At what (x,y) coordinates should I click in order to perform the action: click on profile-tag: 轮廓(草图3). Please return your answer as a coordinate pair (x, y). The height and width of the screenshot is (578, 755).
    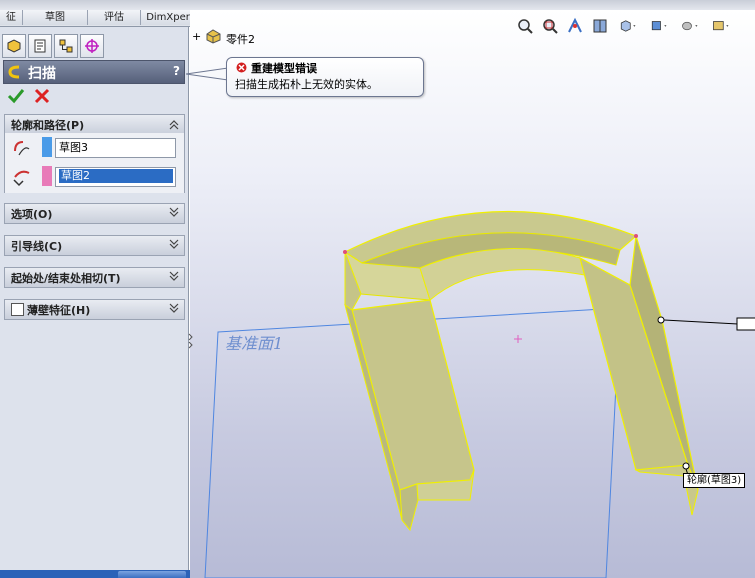
    Looking at the image, I should click on (714, 480).